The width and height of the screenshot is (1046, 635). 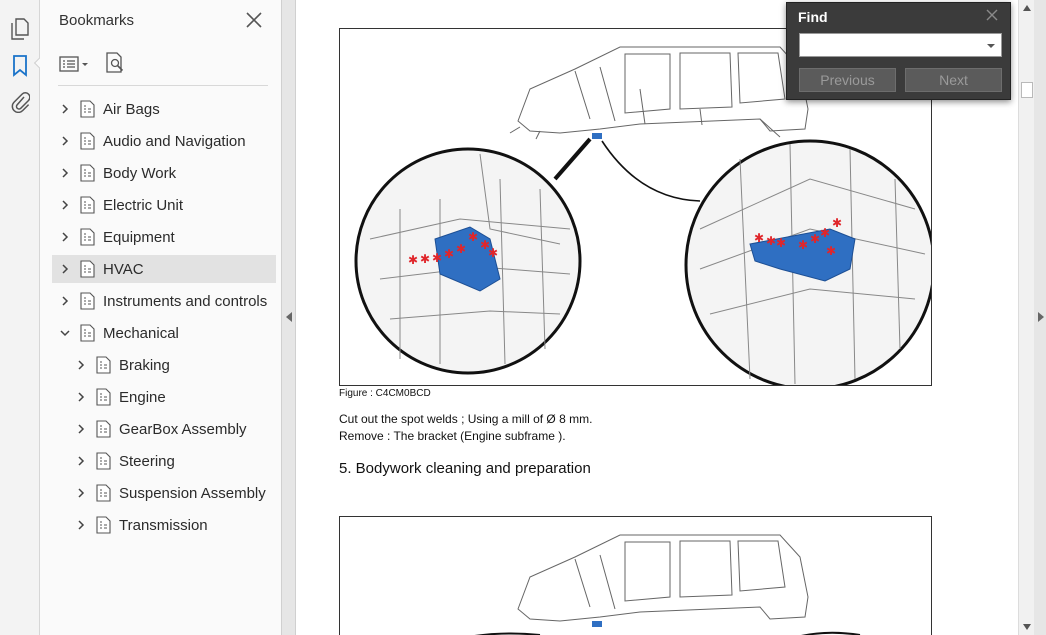 What do you see at coordinates (20, 66) in the screenshot?
I see `bookmark-icon` at bounding box center [20, 66].